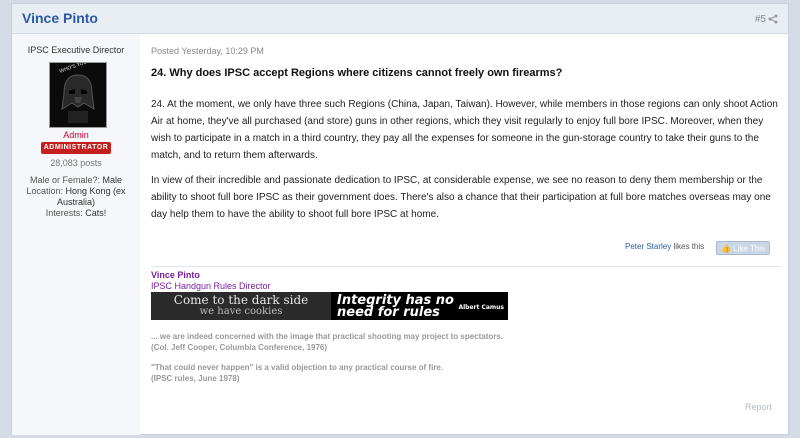 The image size is (800, 438). Describe the element at coordinates (76, 50) in the screenshot. I see `user-title: IPSC Executive Director` at that location.